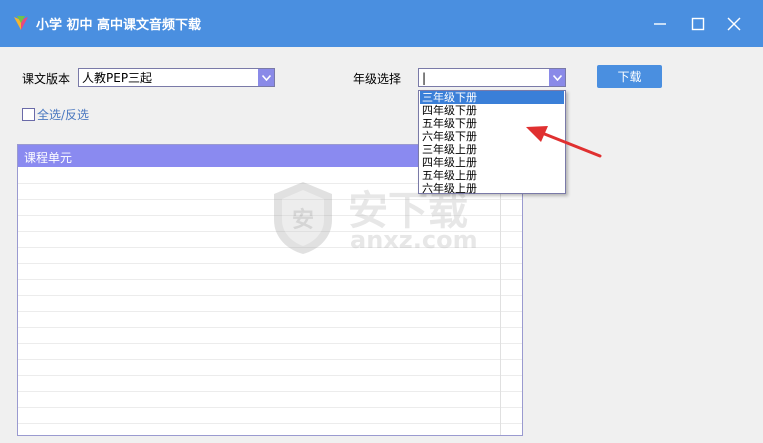 The width and height of the screenshot is (763, 443). Describe the element at coordinates (46, 79) in the screenshot. I see `edition-label: 课文版本` at that location.